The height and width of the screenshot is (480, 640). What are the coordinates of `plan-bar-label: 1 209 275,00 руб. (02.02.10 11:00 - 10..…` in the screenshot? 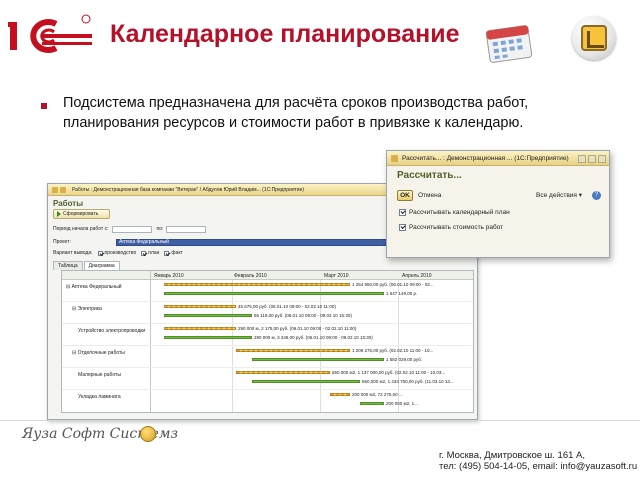 It's located at (393, 350).